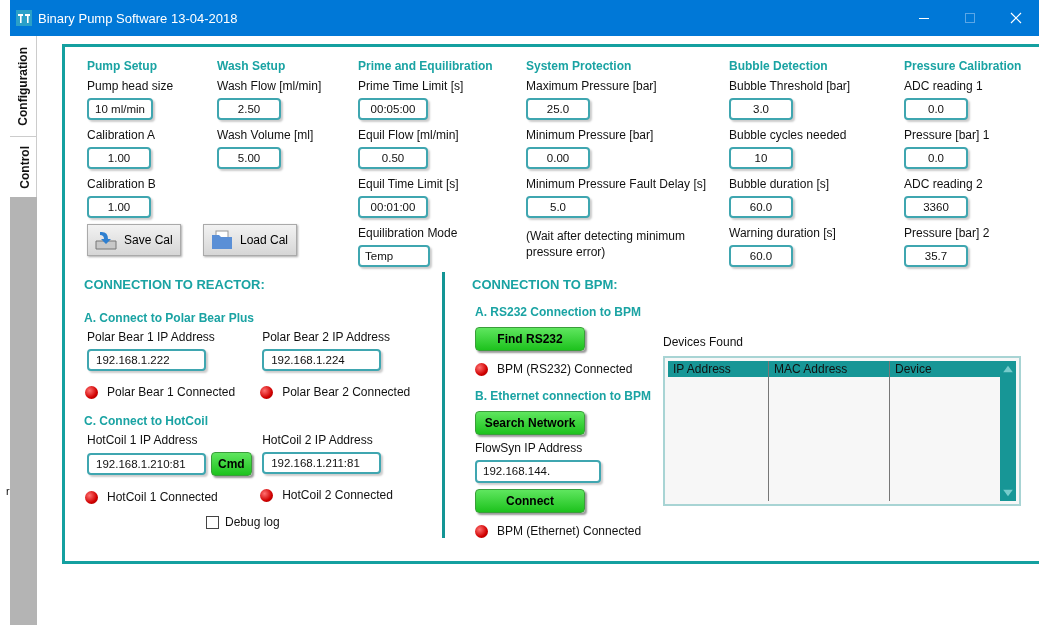  I want to click on ip-field: 192.168.1.211:81, so click(322, 463).